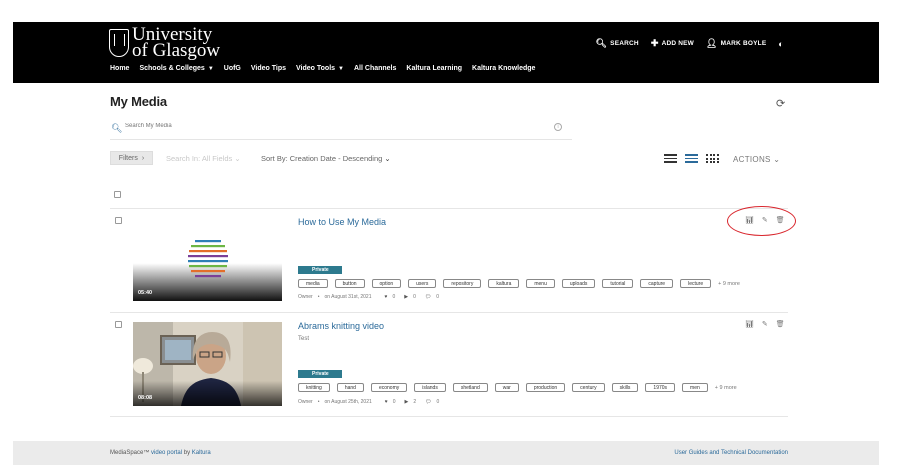 The width and height of the screenshot is (900, 472). I want to click on nav-schools-colleges: Schools & Colleges ▼, so click(176, 68).